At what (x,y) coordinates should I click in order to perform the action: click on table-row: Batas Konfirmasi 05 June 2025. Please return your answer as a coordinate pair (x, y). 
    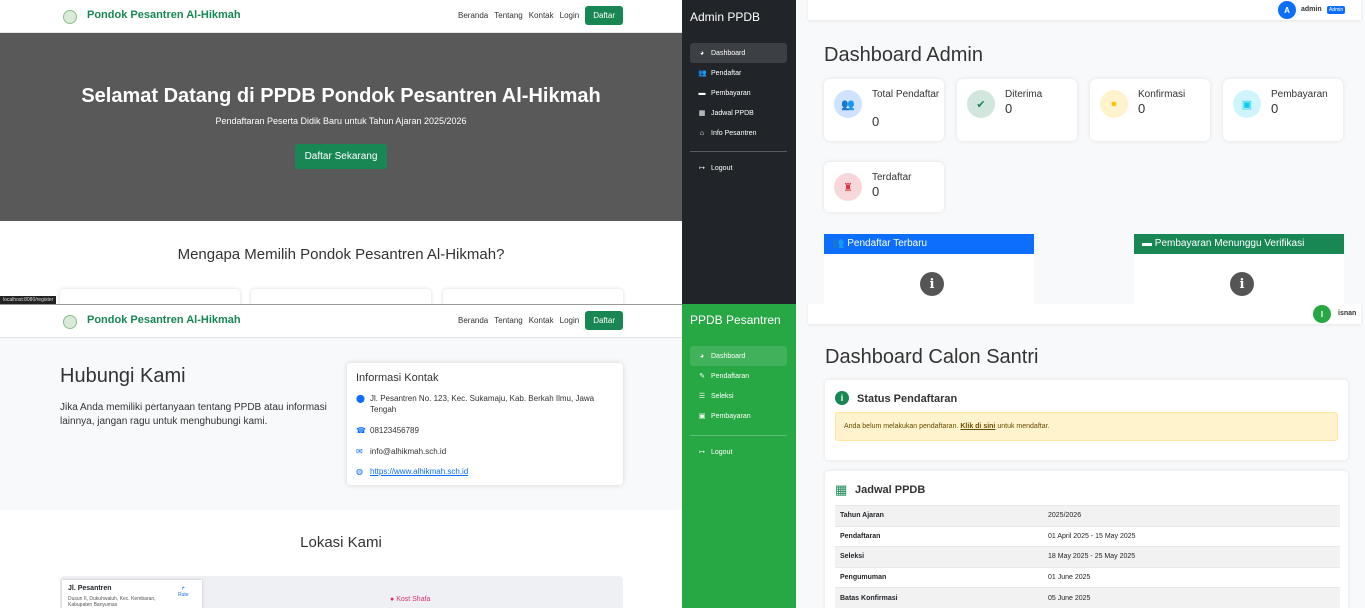
    Looking at the image, I should click on (1087, 597).